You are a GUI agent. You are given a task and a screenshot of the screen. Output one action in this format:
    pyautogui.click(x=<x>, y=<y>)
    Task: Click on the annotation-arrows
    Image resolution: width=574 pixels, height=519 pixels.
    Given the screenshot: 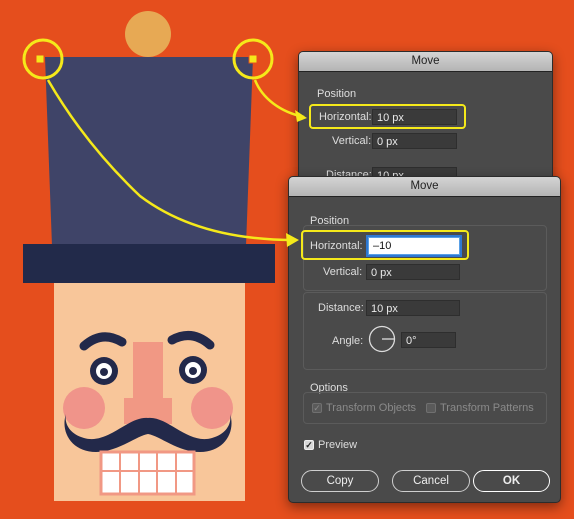 What is the action you would take?
    pyautogui.click(x=176, y=163)
    